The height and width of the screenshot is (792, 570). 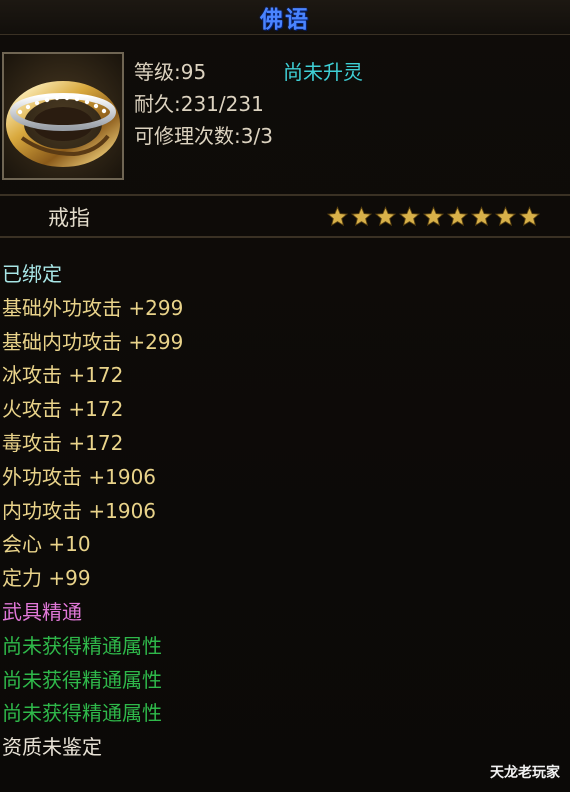 I want to click on level-text: 等级:95, so click(x=170, y=72).